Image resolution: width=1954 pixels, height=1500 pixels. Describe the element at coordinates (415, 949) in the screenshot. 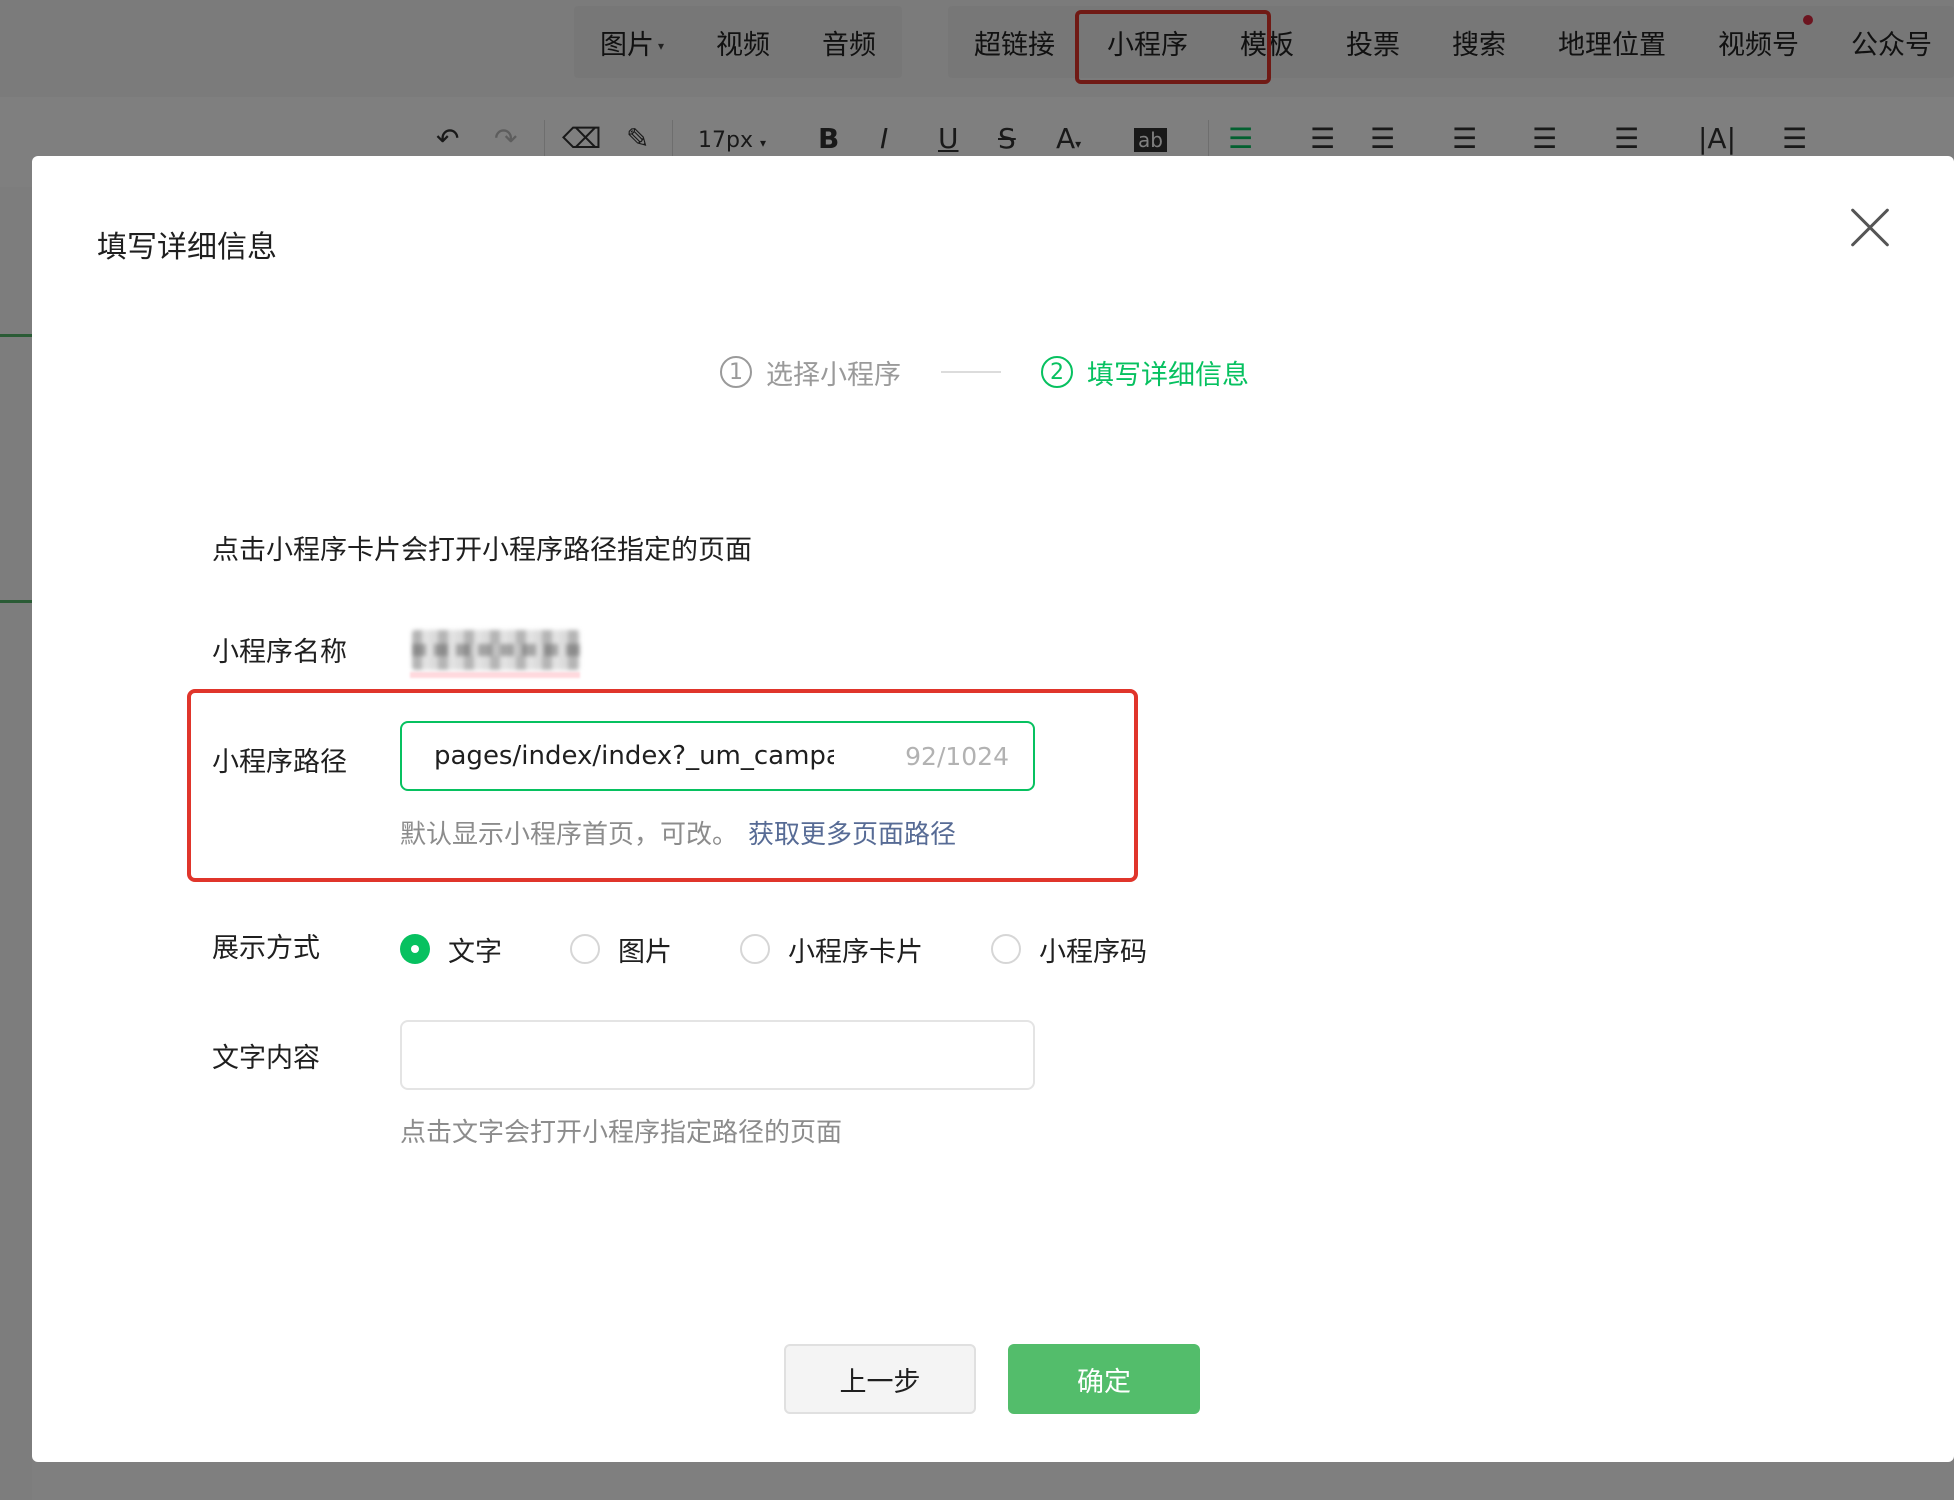

I see `radio-checked-icon` at that location.